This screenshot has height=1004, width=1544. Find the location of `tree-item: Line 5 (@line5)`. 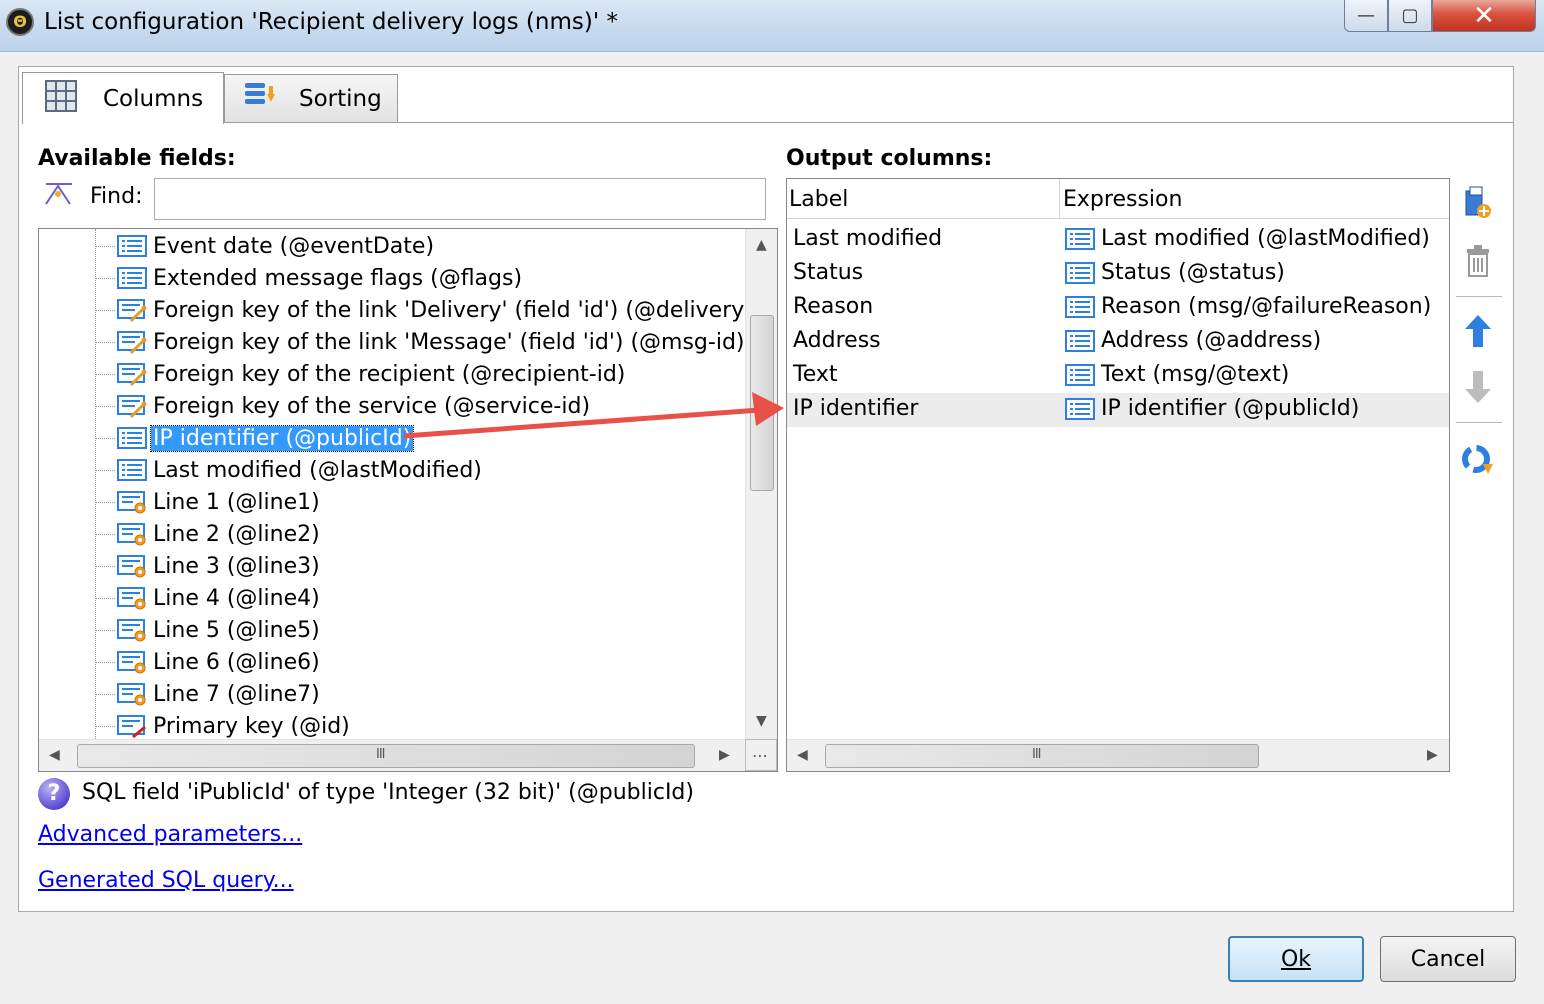

tree-item: Line 5 (@line5) is located at coordinates (219, 630).